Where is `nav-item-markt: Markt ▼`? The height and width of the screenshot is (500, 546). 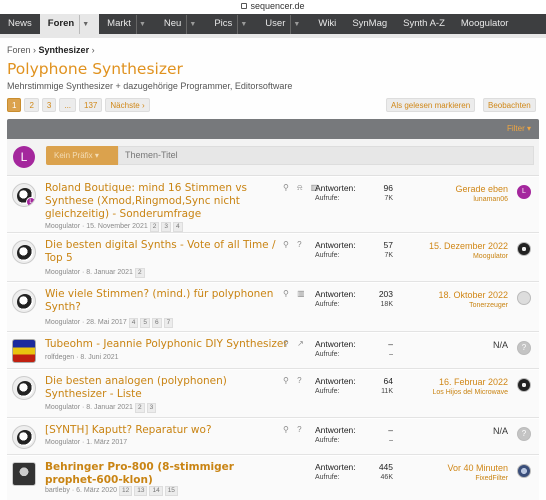
nav-item-markt: Markt ▼ is located at coordinates (127, 24).